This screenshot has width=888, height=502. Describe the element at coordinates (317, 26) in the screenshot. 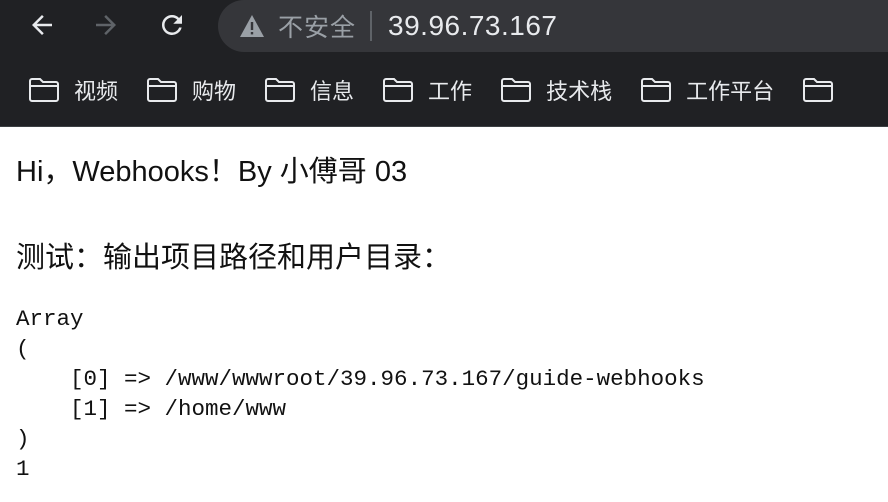

I see `security-status: 不安全` at that location.